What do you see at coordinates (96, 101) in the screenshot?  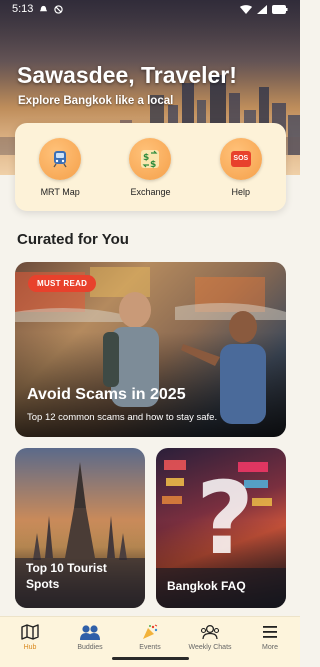 I see `hero-subtitle: Explore Bangkok like a local` at bounding box center [96, 101].